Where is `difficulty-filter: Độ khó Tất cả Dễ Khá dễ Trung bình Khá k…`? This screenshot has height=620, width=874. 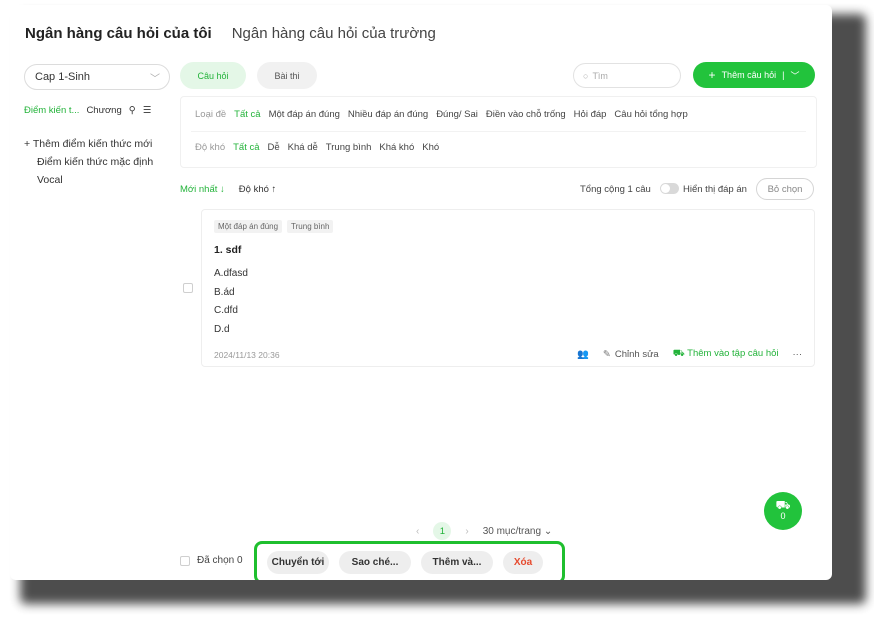 difficulty-filter: Độ khó Tất cả Dễ Khá dễ Trung bình Khá k… is located at coordinates (317, 147).